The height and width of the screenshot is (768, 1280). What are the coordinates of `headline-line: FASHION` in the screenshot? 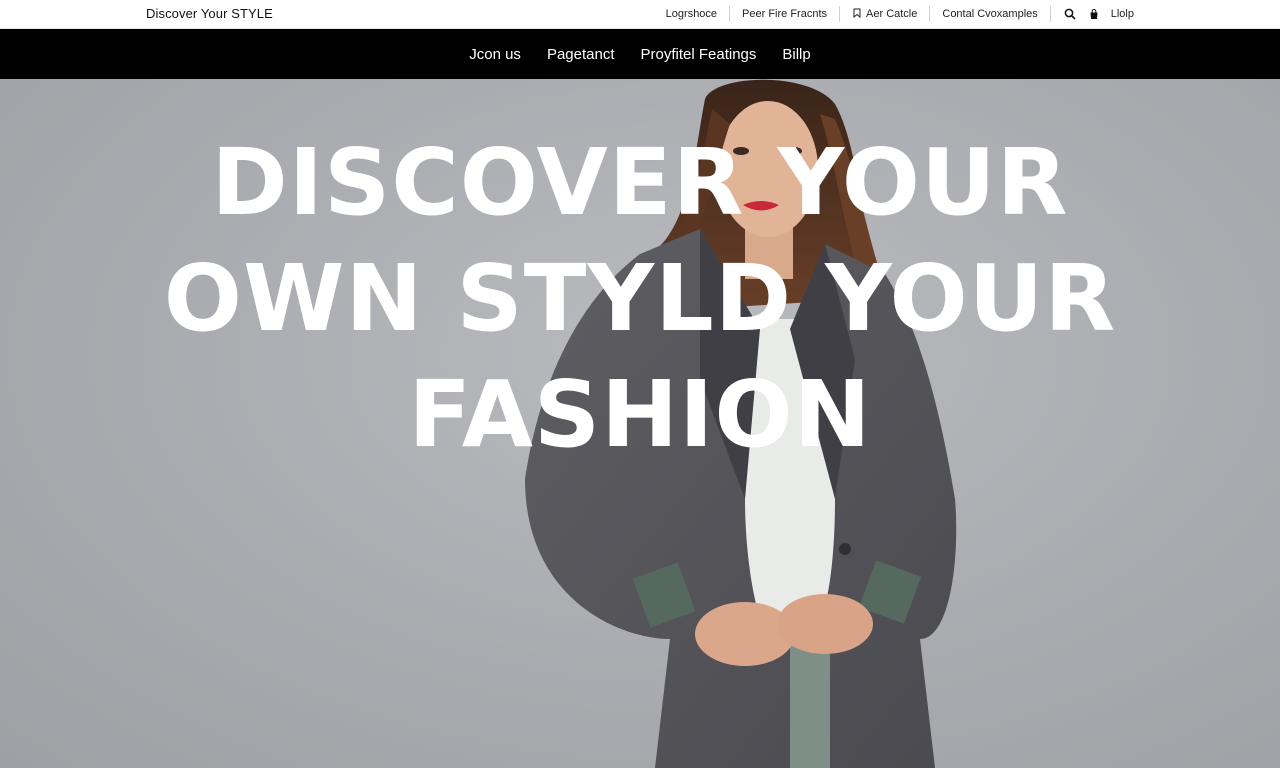 It's located at (640, 414).